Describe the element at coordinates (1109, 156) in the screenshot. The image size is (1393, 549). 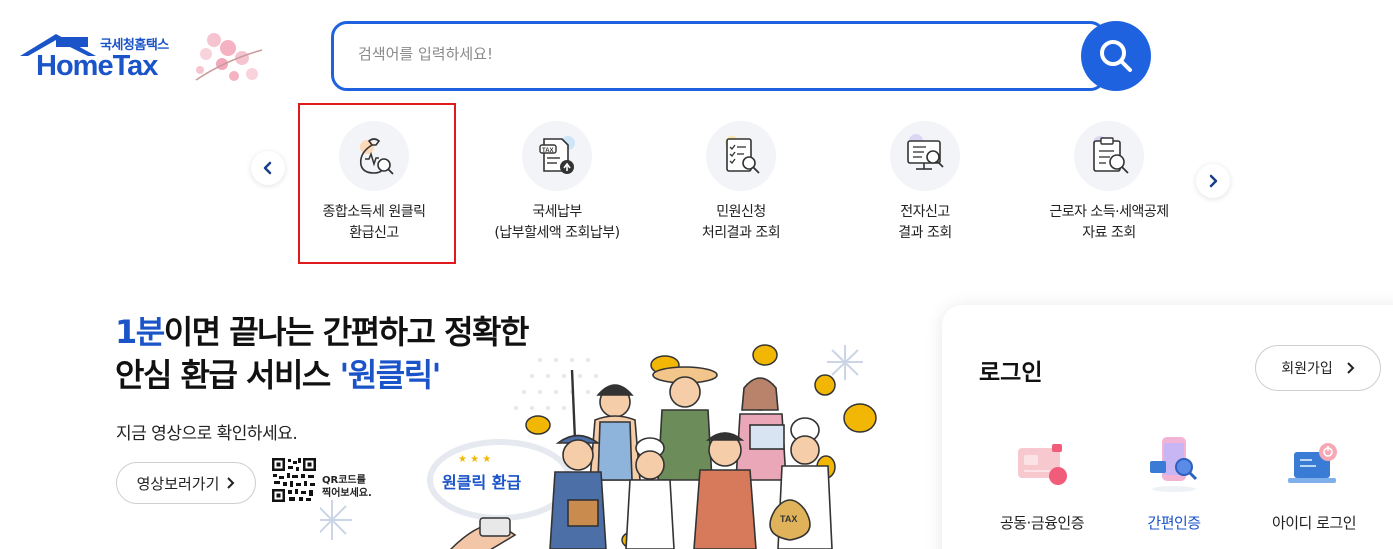
I see `clipboard-search-icon` at that location.